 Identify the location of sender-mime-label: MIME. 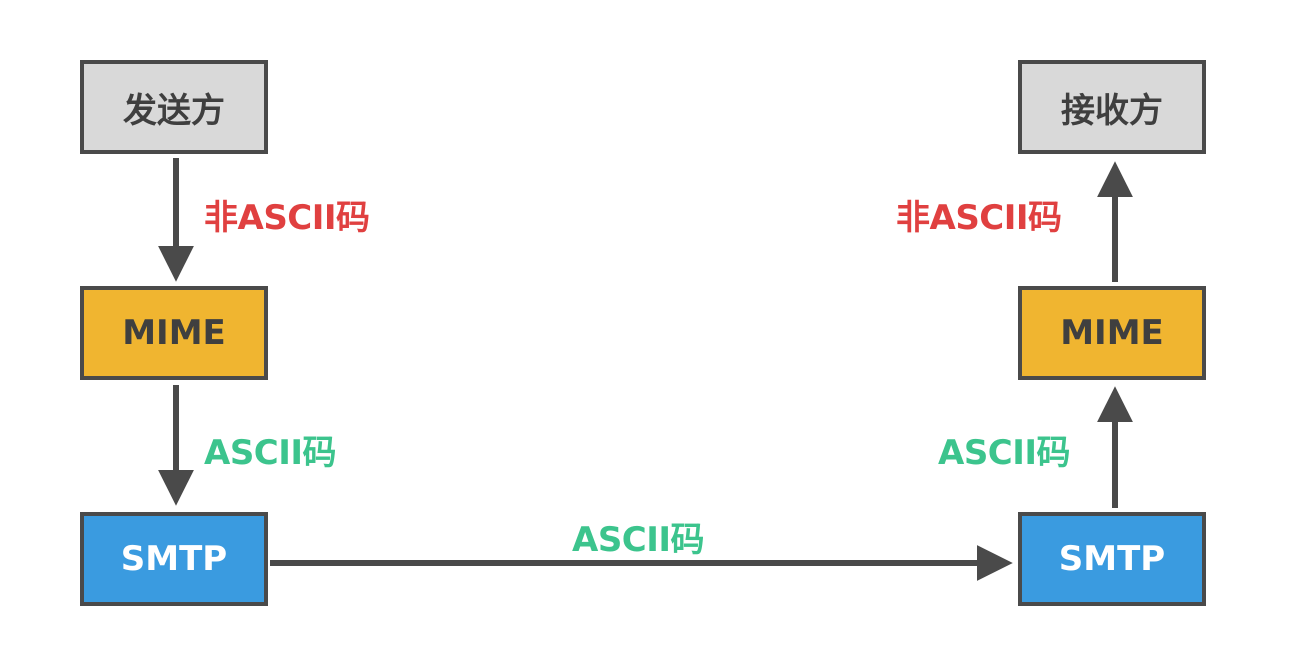
(174, 333).